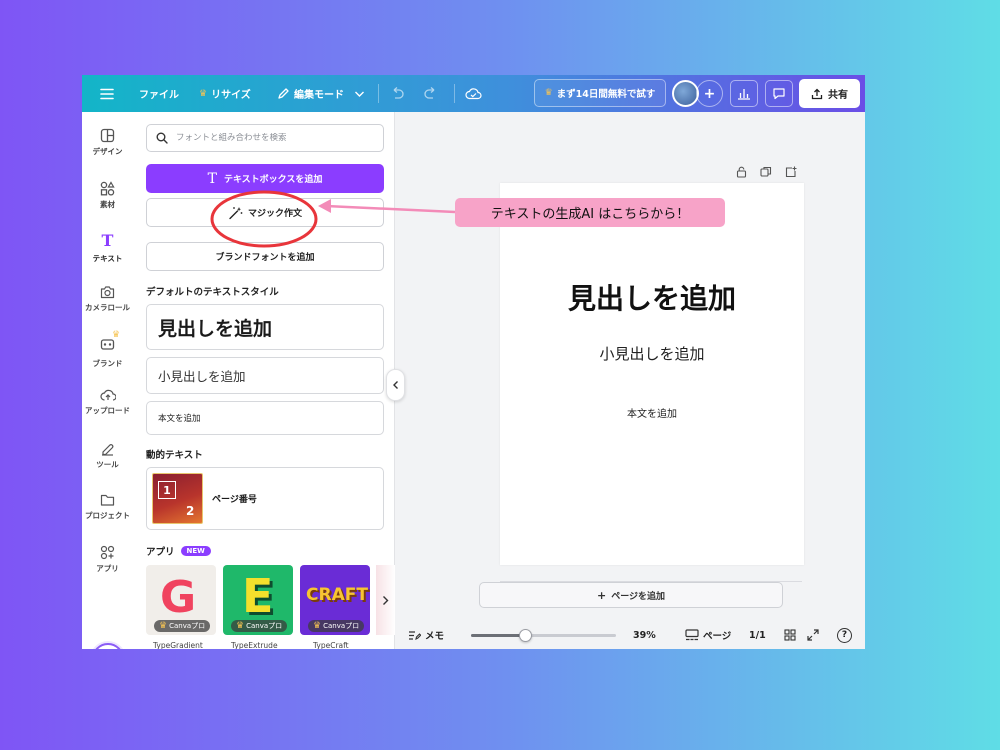 The width and height of the screenshot is (1000, 750). Describe the element at coordinates (525, 635) in the screenshot. I see `zoom-slider-handle` at that location.